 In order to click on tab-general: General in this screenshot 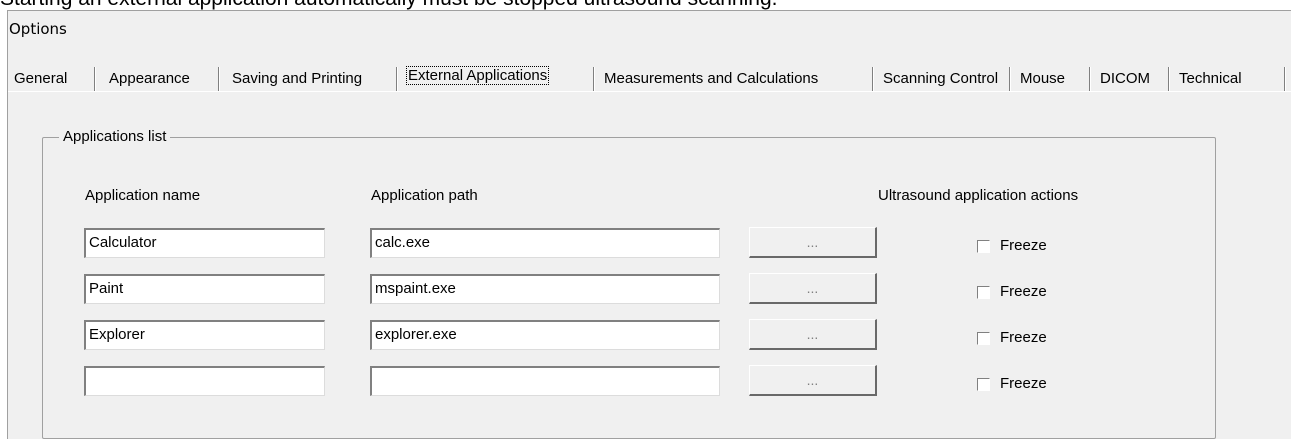, I will do `click(40, 79)`.